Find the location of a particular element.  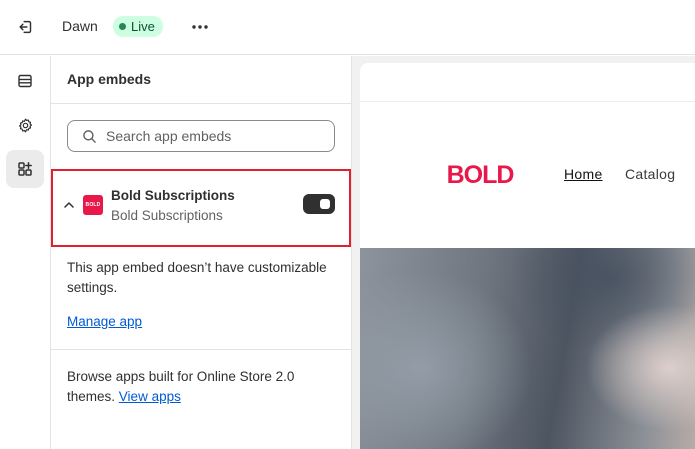

app-logo: BOLD is located at coordinates (93, 205).